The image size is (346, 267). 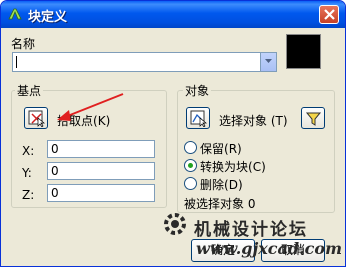 I want to click on pick-point-button, so click(x=36, y=118).